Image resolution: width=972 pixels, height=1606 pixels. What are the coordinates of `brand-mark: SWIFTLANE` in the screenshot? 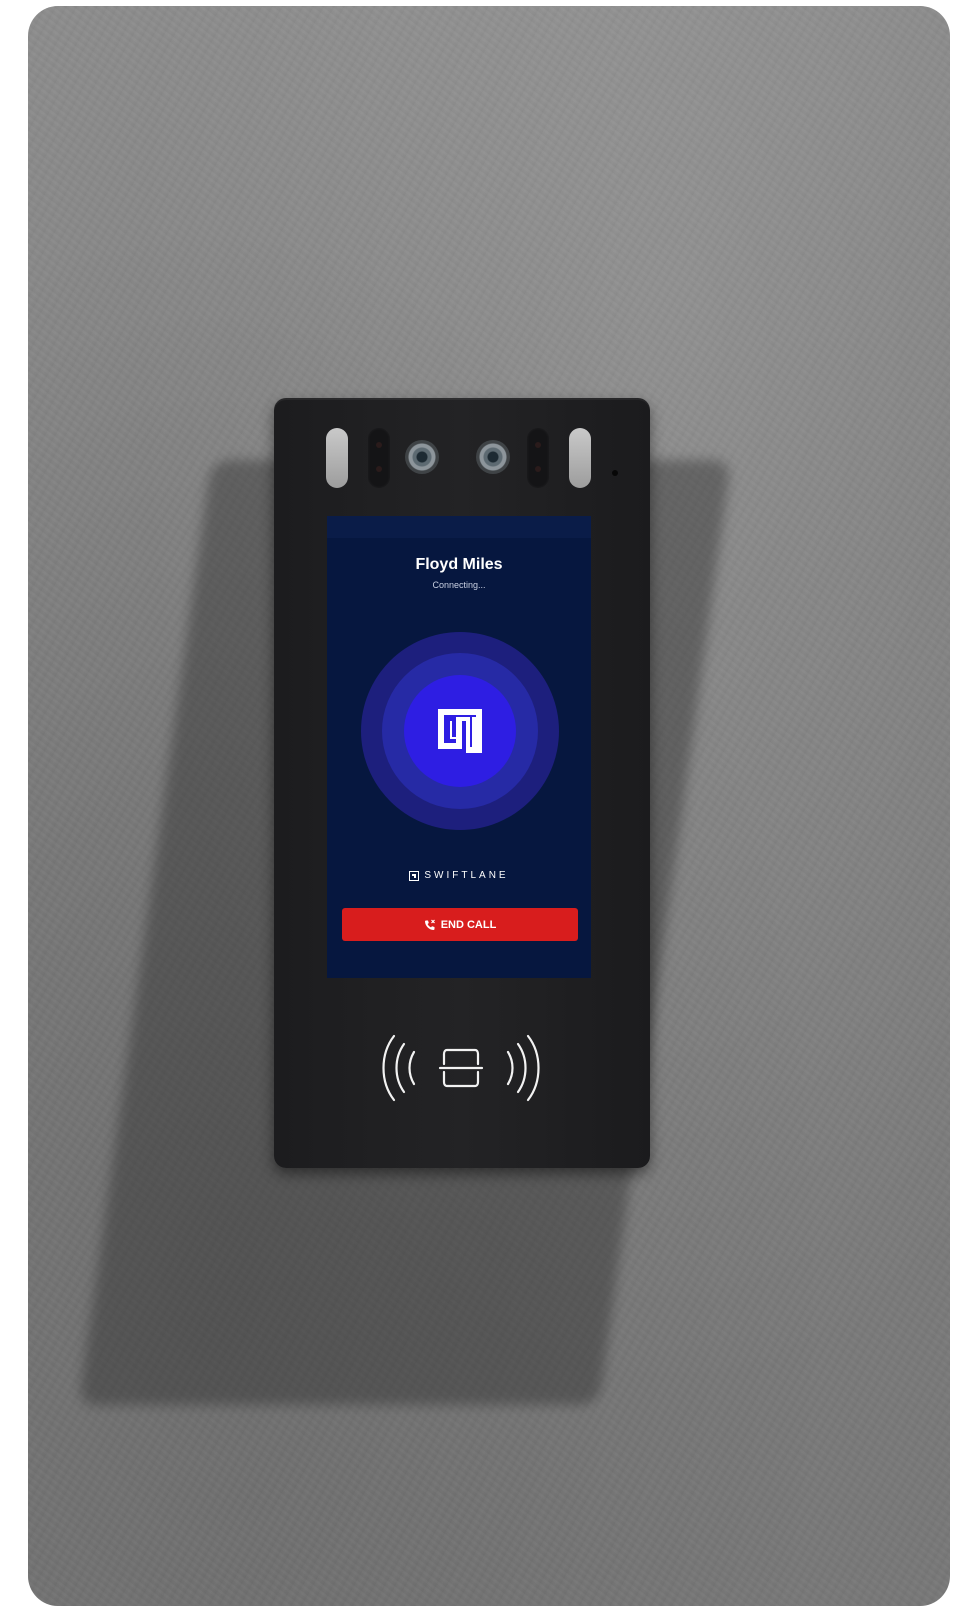 It's located at (459, 875).